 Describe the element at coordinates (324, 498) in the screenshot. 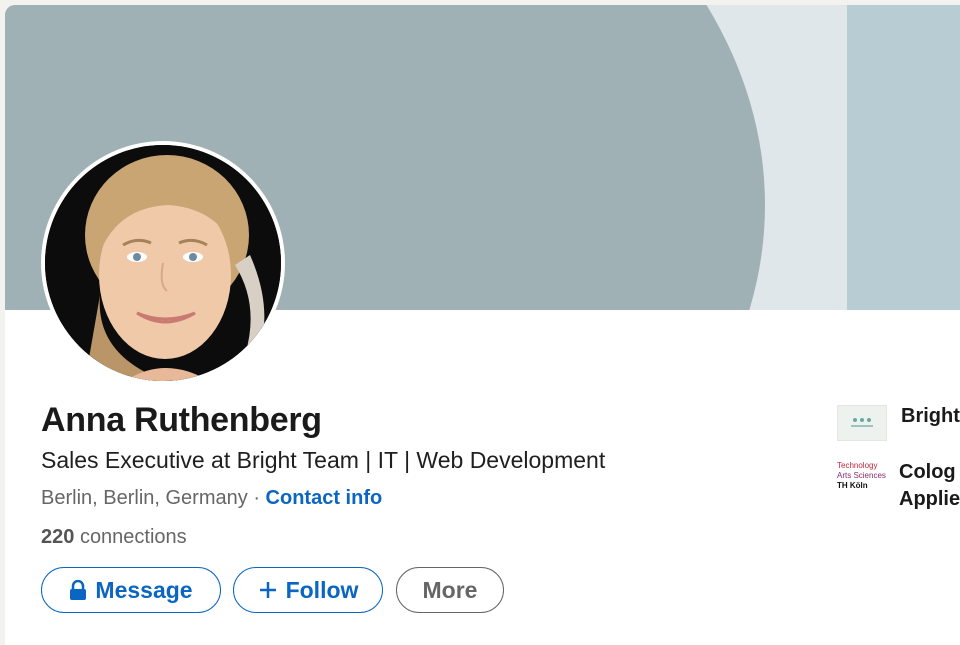

I see `contact-info-link: Contact info` at that location.